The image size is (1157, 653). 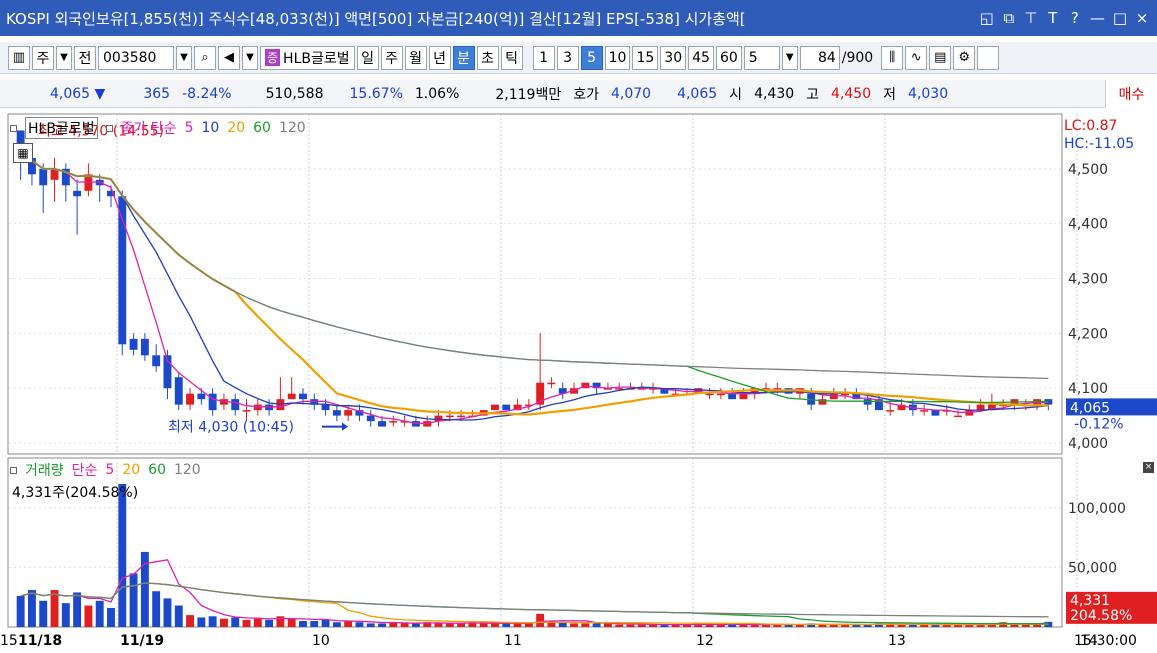 I want to click on current-price-axis: 4,065, so click(x=1090, y=408).